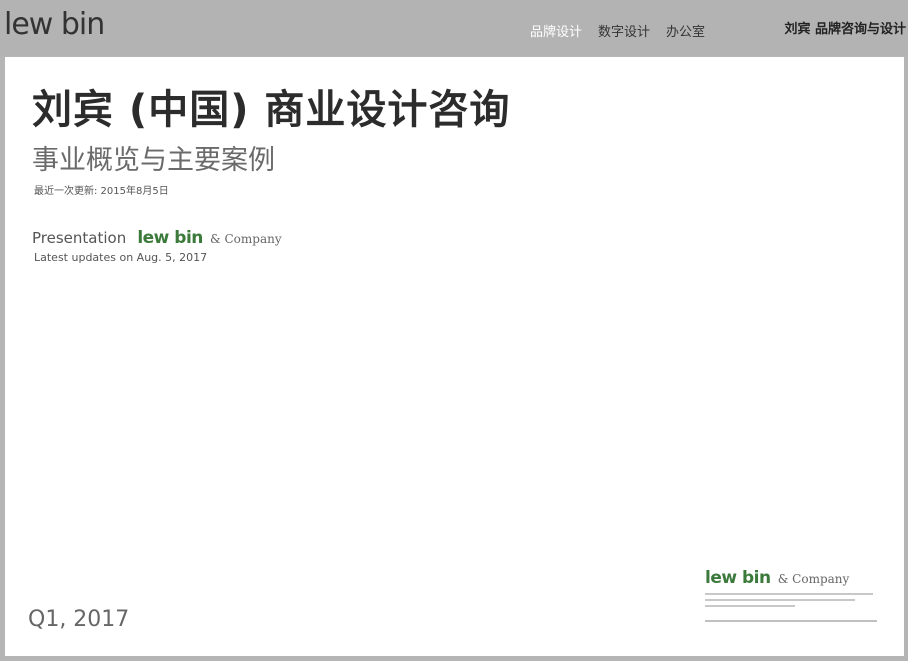  I want to click on footer-logo: lew bin & Company, so click(777, 578).